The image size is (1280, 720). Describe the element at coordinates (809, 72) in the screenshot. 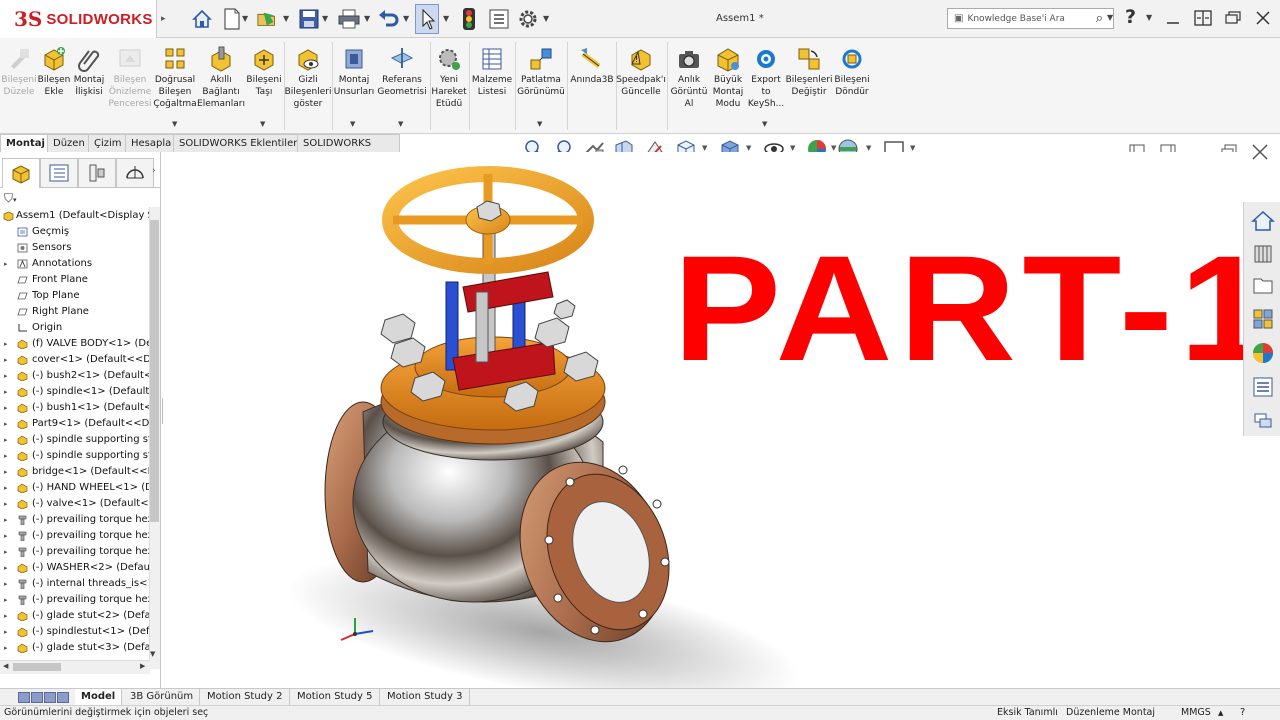

I see `replace-components-button: Bileşenleri Değiştir` at that location.